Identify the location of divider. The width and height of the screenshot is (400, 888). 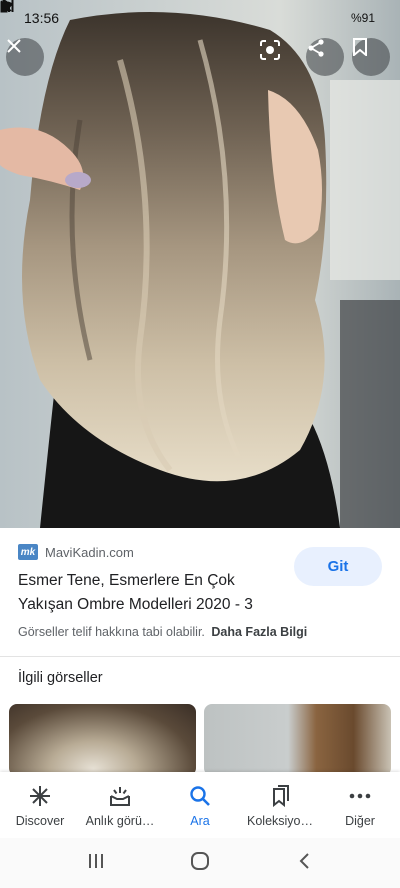
(200, 656).